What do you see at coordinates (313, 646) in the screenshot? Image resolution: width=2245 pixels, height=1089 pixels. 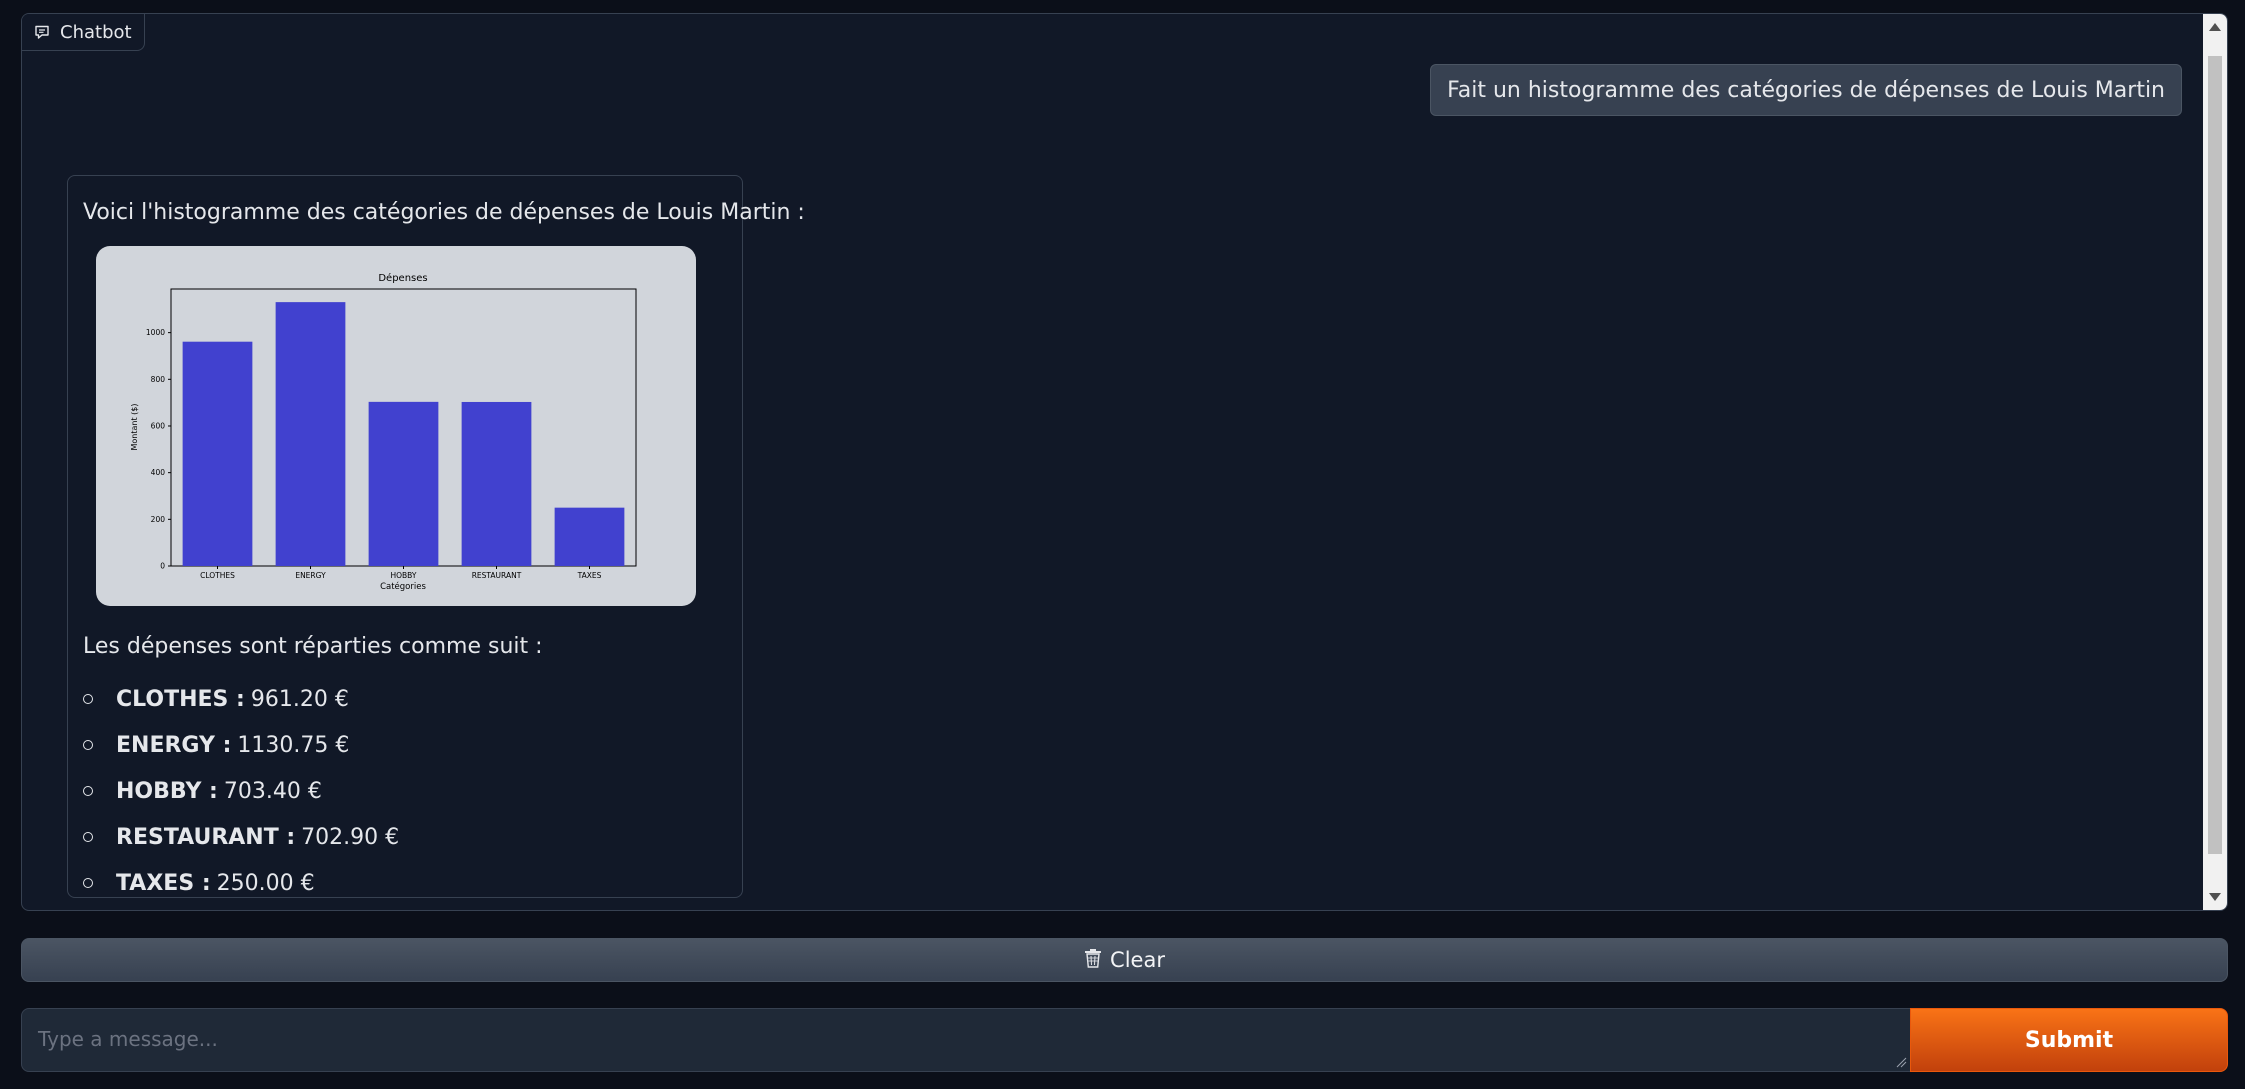 I see `bot-summary-text: Les dépenses sont réparties comme suit :` at bounding box center [313, 646].